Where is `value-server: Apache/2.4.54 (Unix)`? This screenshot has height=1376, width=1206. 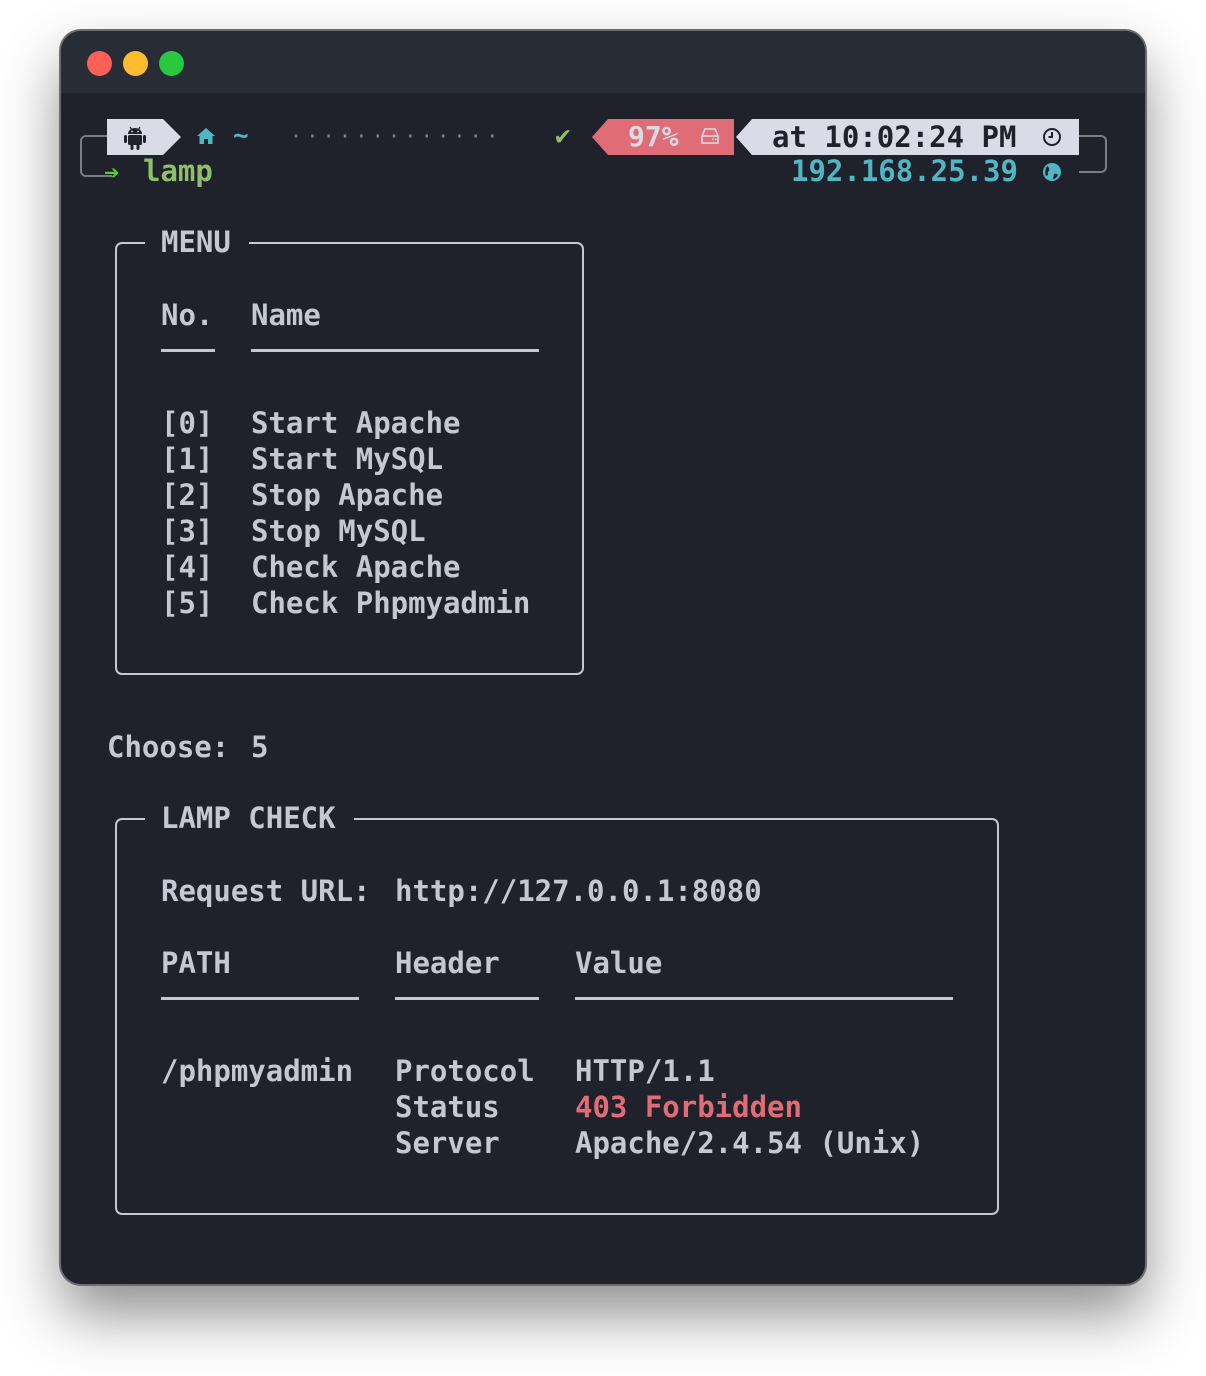
value-server: Apache/2.4.54 (Unix) is located at coordinates (750, 1143).